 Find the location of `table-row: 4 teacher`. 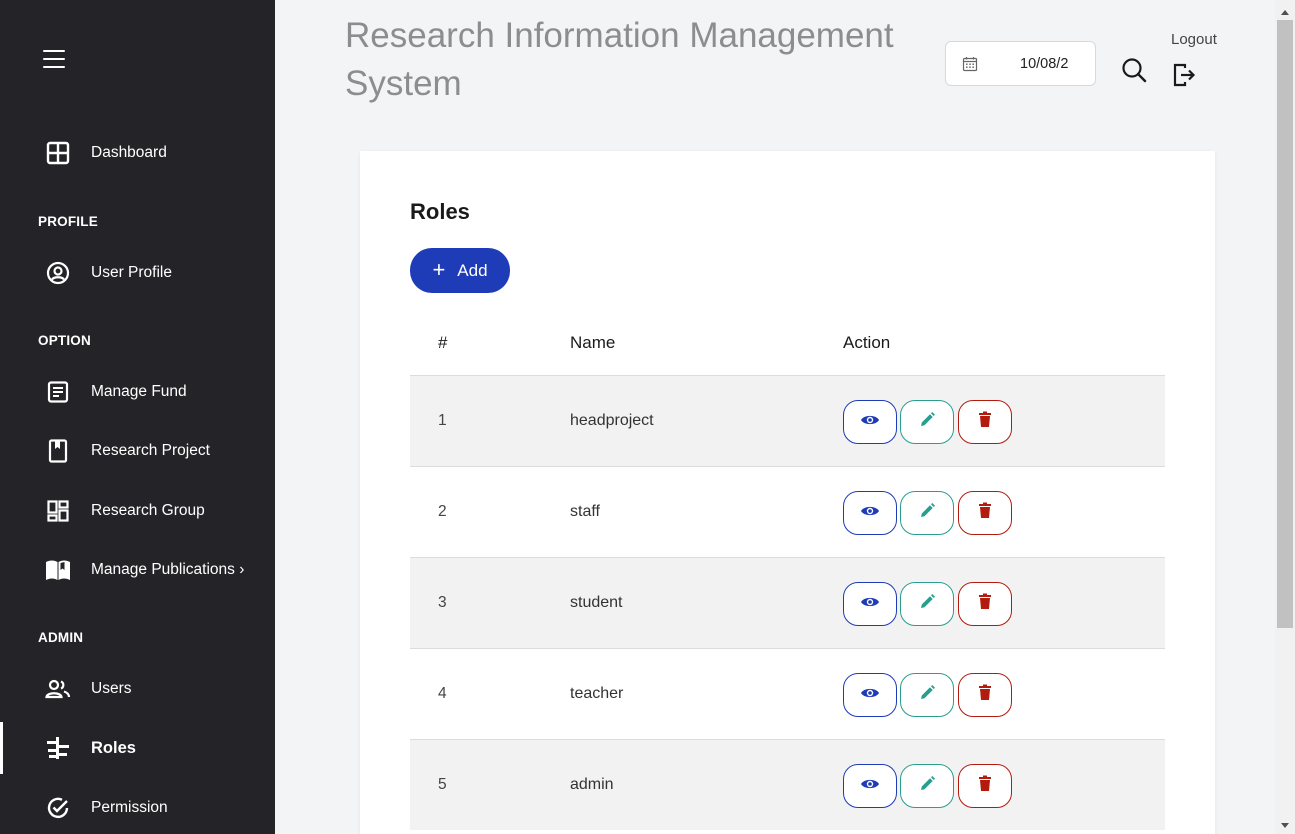

table-row: 4 teacher is located at coordinates (787, 693).